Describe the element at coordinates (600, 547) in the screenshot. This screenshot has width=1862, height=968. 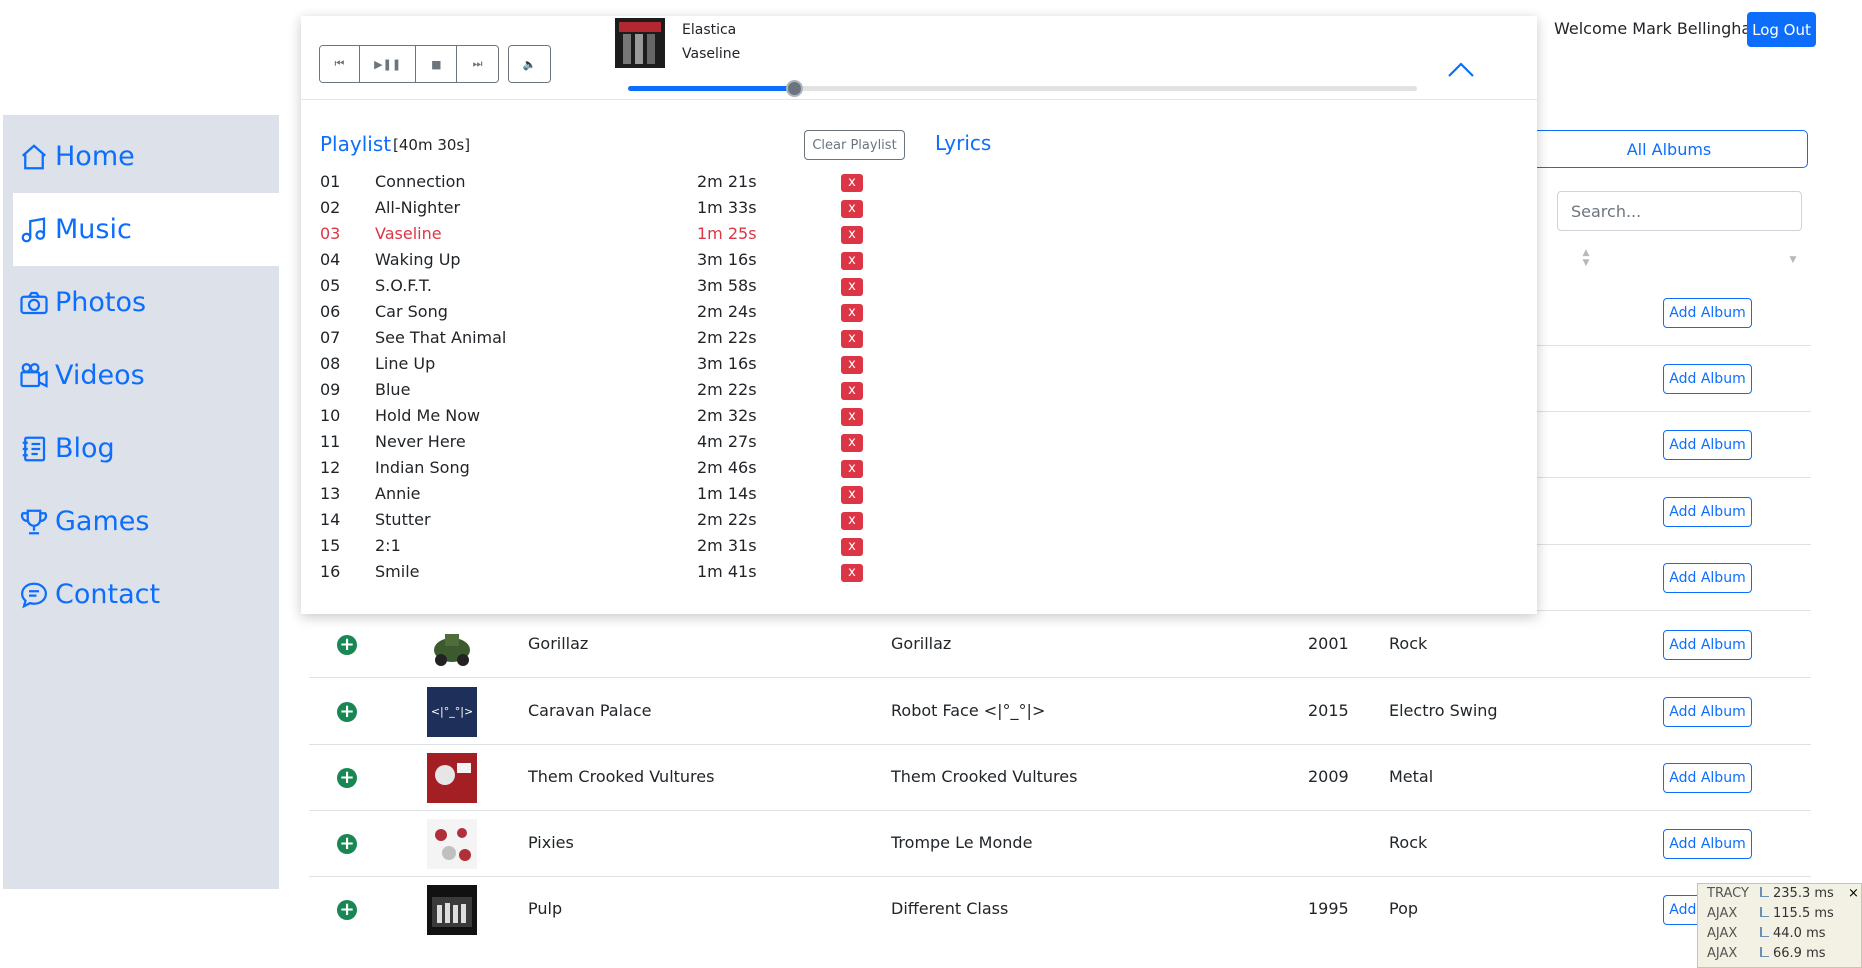
I see `playlist-track: 15 2:1 2m 31s x` at that location.